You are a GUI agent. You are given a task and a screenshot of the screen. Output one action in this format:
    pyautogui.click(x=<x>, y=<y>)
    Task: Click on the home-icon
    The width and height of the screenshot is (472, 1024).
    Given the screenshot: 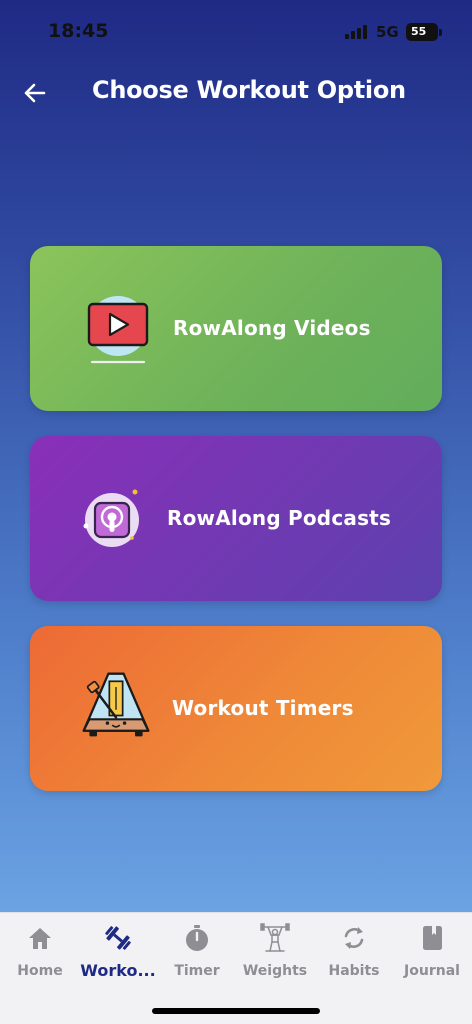 What is the action you would take?
    pyautogui.click(x=40, y=938)
    